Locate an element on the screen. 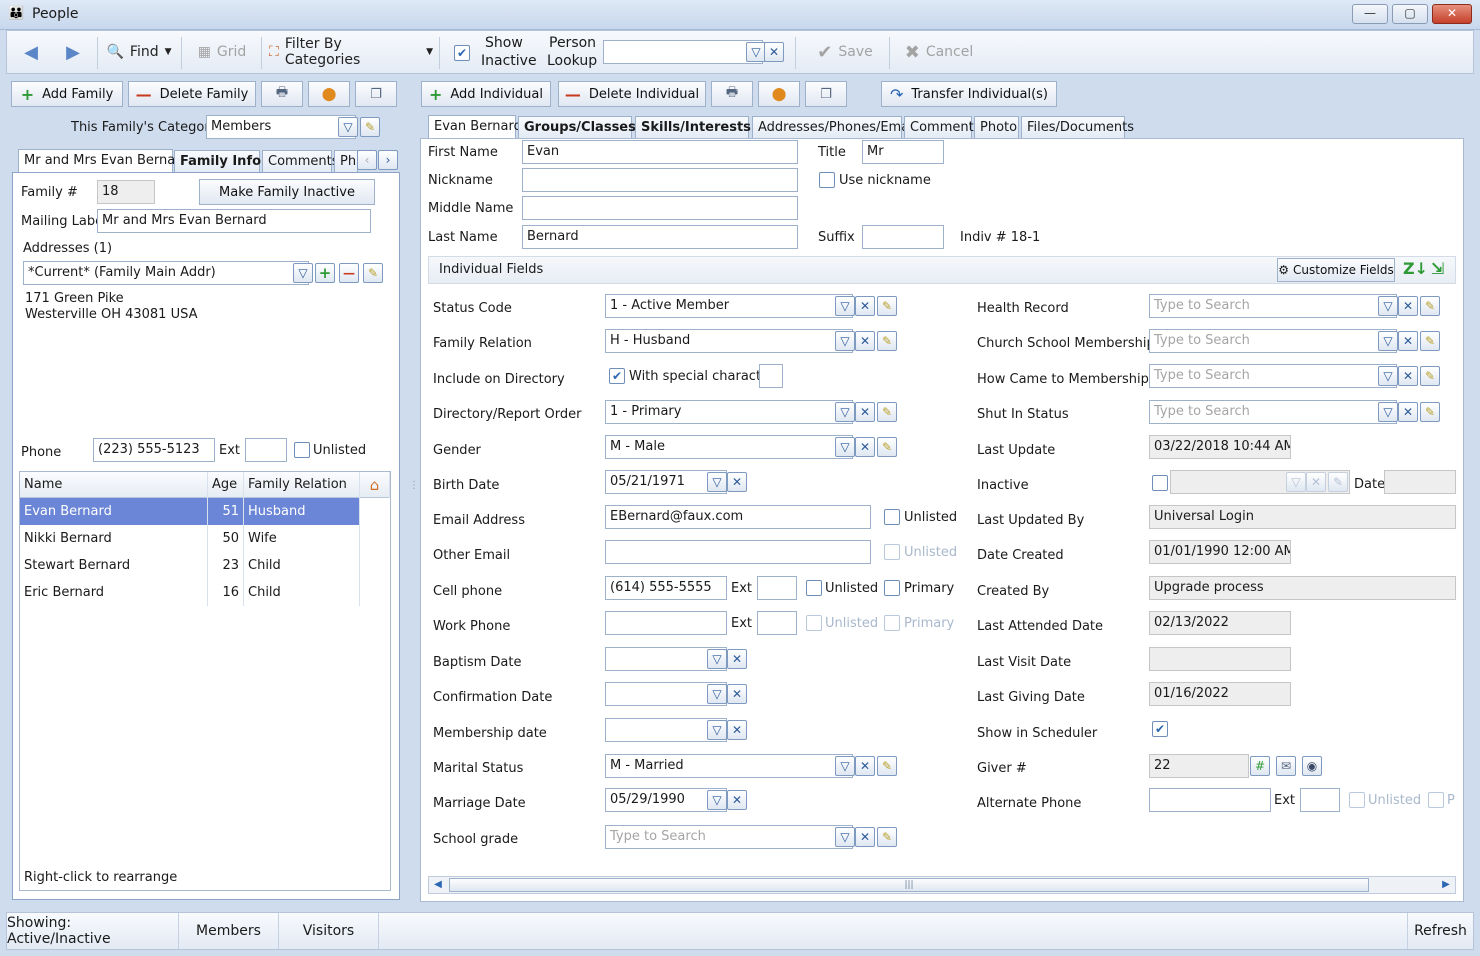  scroll-left-icon: ◀ is located at coordinates (438, 885).